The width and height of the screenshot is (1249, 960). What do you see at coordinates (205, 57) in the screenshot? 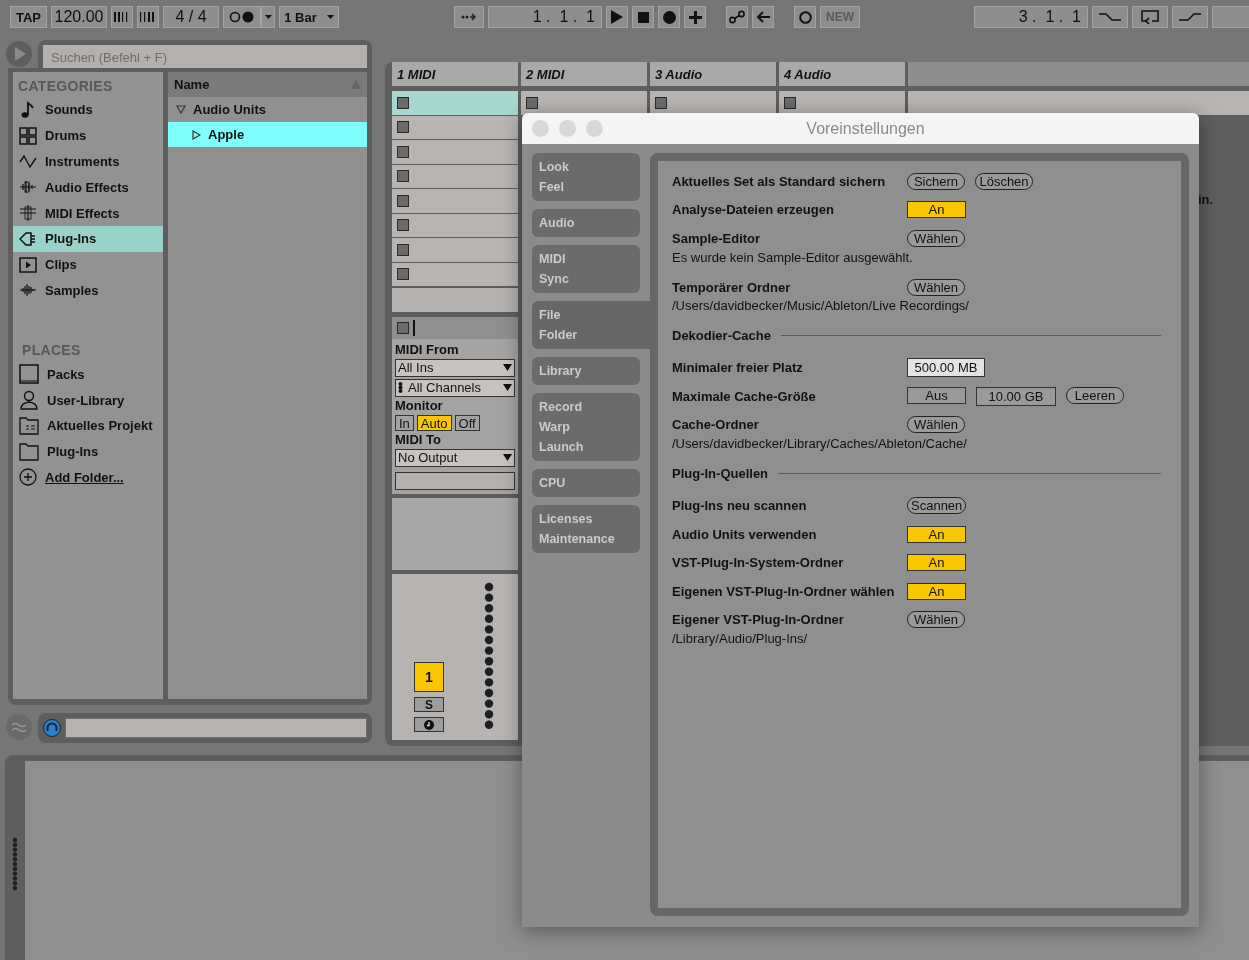
I see `search-field: Suchen (Befehl + F)` at bounding box center [205, 57].